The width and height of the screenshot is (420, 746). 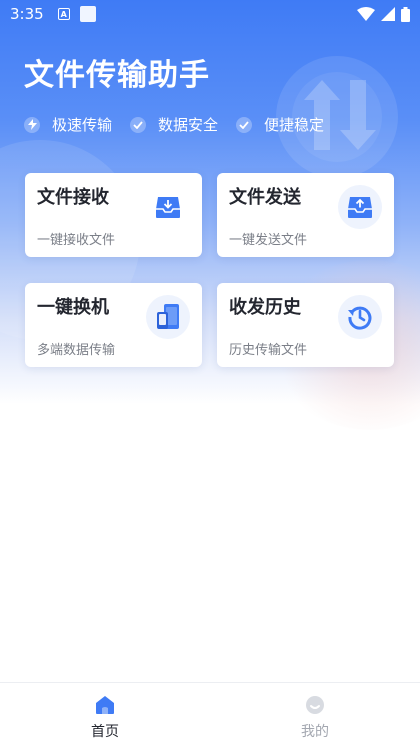 I want to click on bolt-icon, so click(x=32, y=124).